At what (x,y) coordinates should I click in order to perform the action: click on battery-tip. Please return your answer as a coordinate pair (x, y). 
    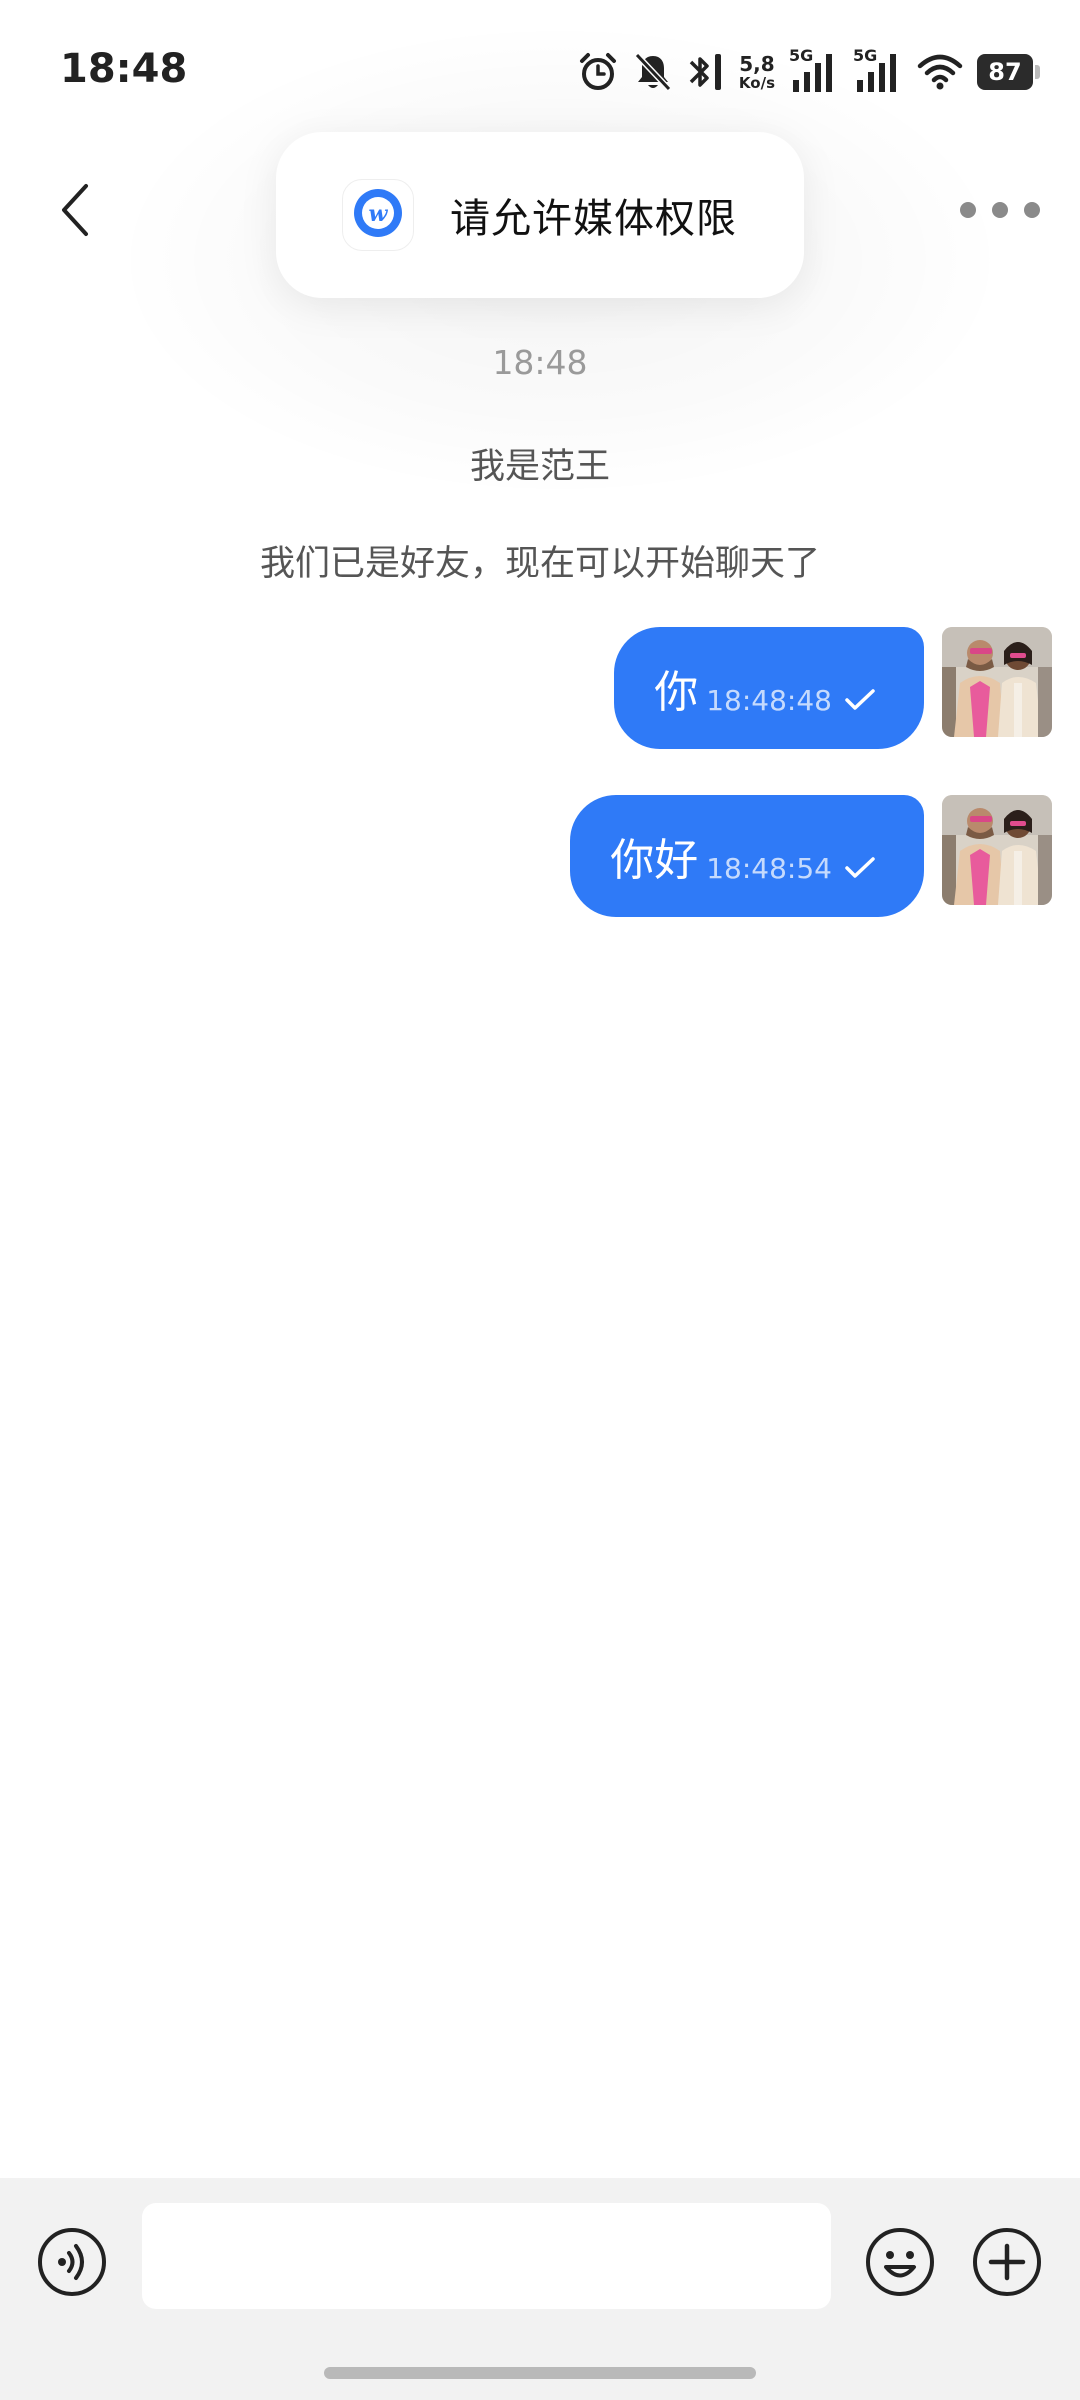
    Looking at the image, I should click on (1037, 72).